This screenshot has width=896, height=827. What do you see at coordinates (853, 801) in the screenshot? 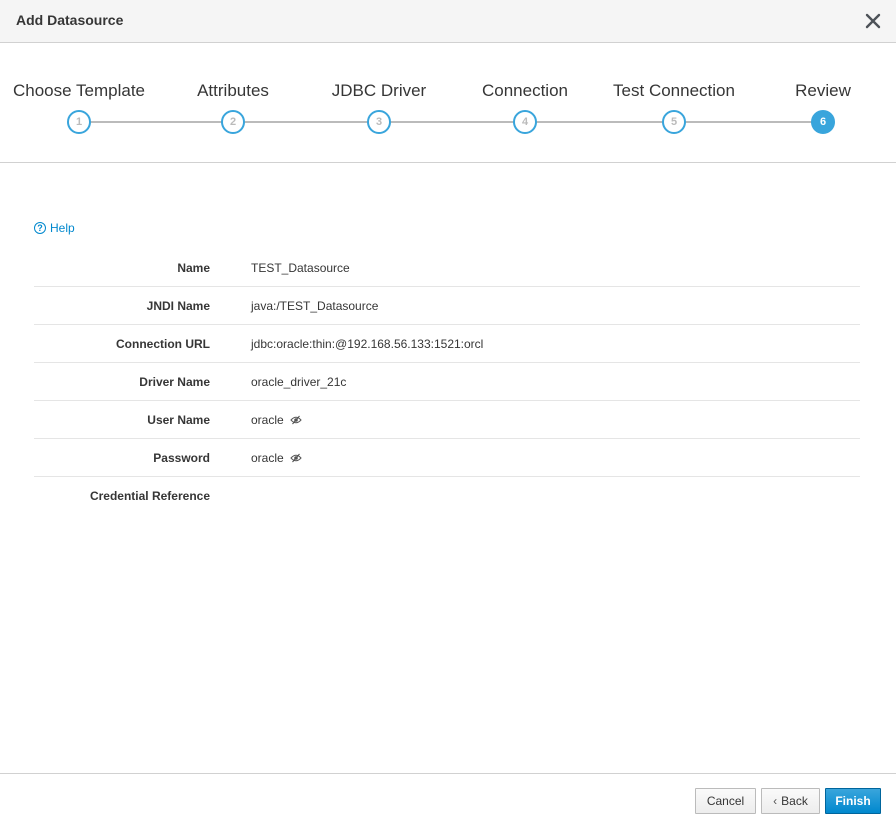
I see `finish-button: Finish` at bounding box center [853, 801].